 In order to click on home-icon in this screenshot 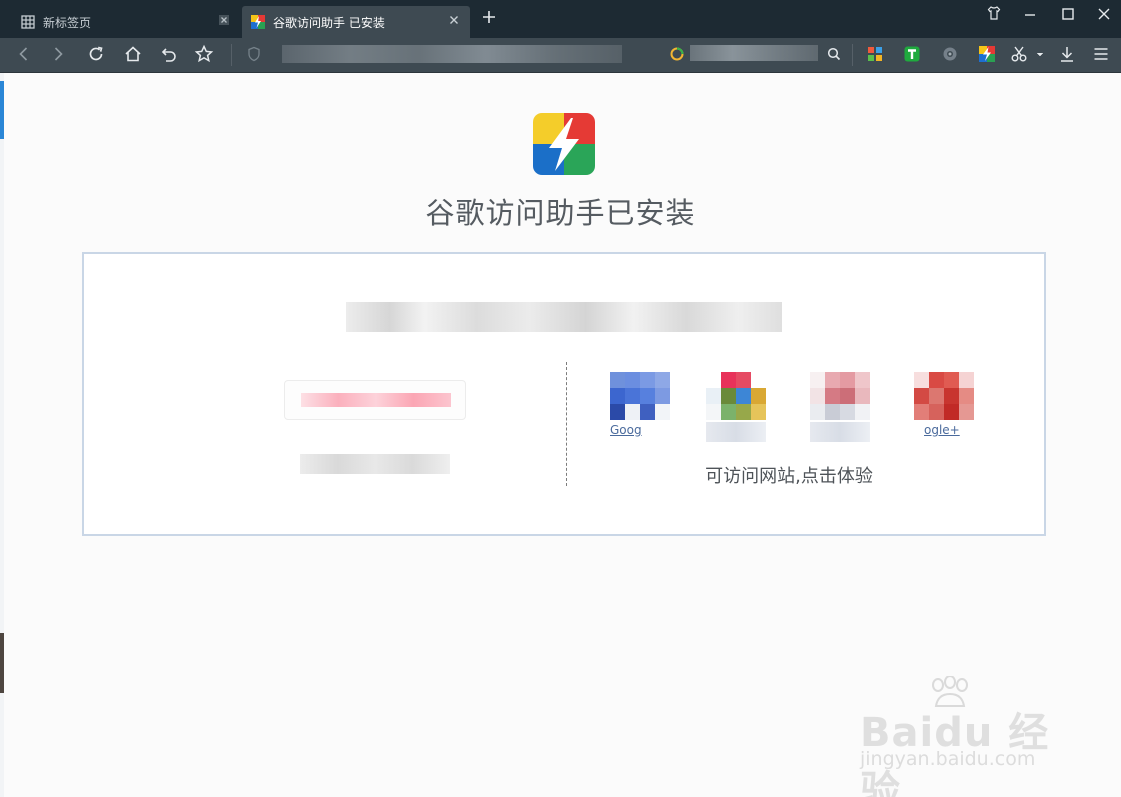, I will do `click(133, 54)`.